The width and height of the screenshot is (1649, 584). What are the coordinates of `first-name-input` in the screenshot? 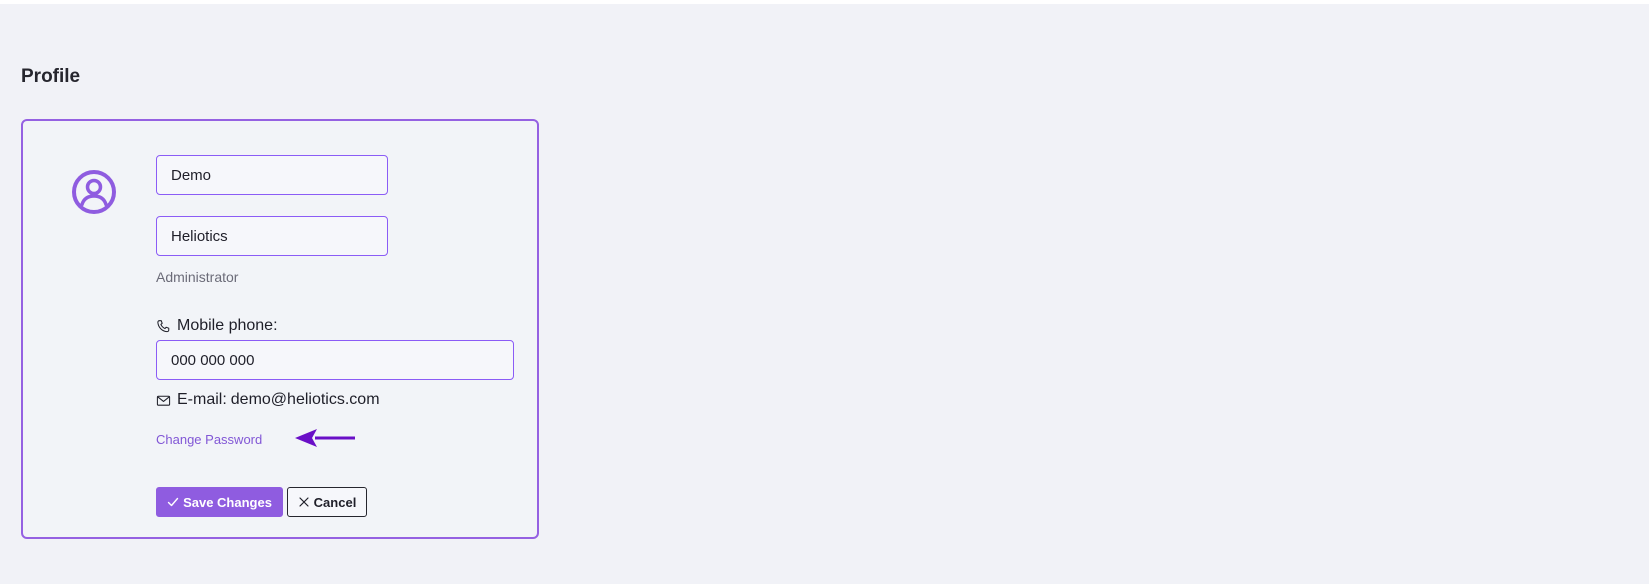 It's located at (272, 175).